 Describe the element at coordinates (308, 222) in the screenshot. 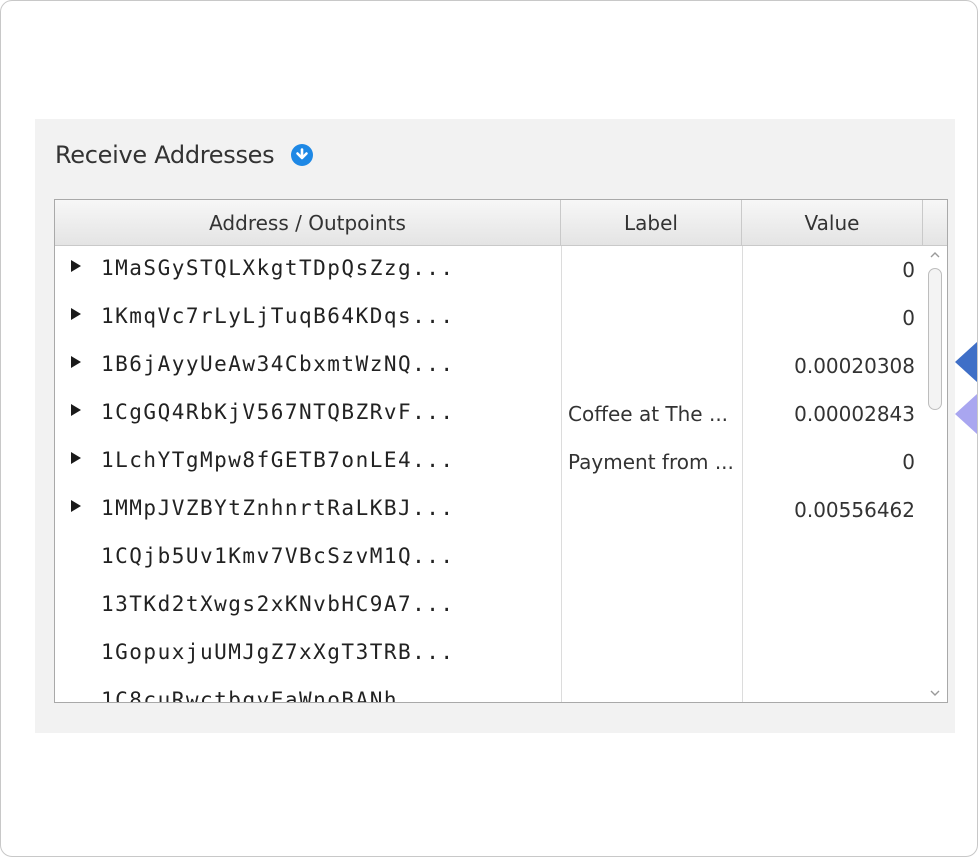

I see `column-header-address: Address / Outpoints` at that location.